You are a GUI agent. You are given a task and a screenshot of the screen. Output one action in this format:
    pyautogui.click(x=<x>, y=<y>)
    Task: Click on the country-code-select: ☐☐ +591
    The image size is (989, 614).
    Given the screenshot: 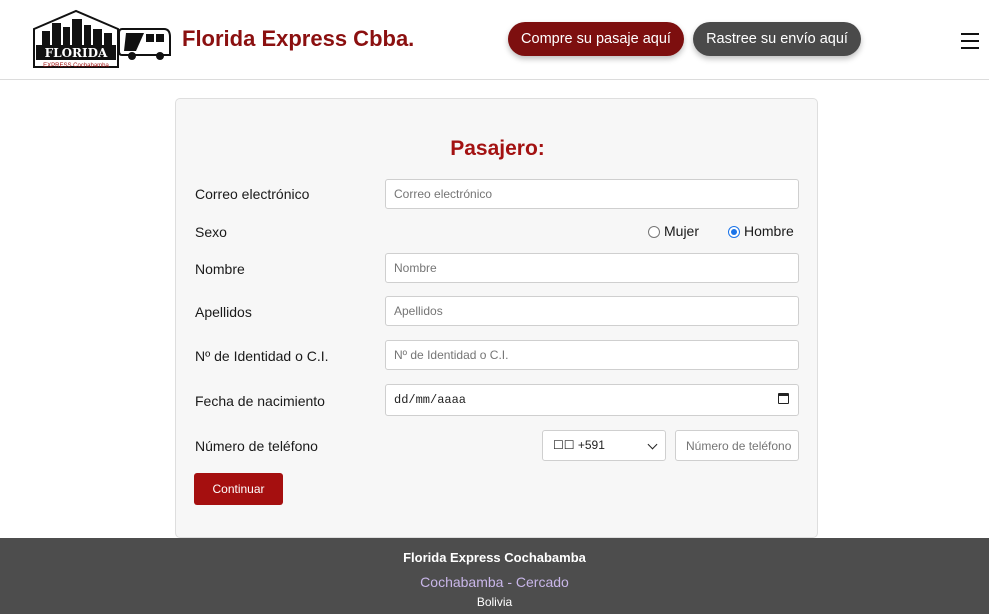 What is the action you would take?
    pyautogui.click(x=604, y=445)
    